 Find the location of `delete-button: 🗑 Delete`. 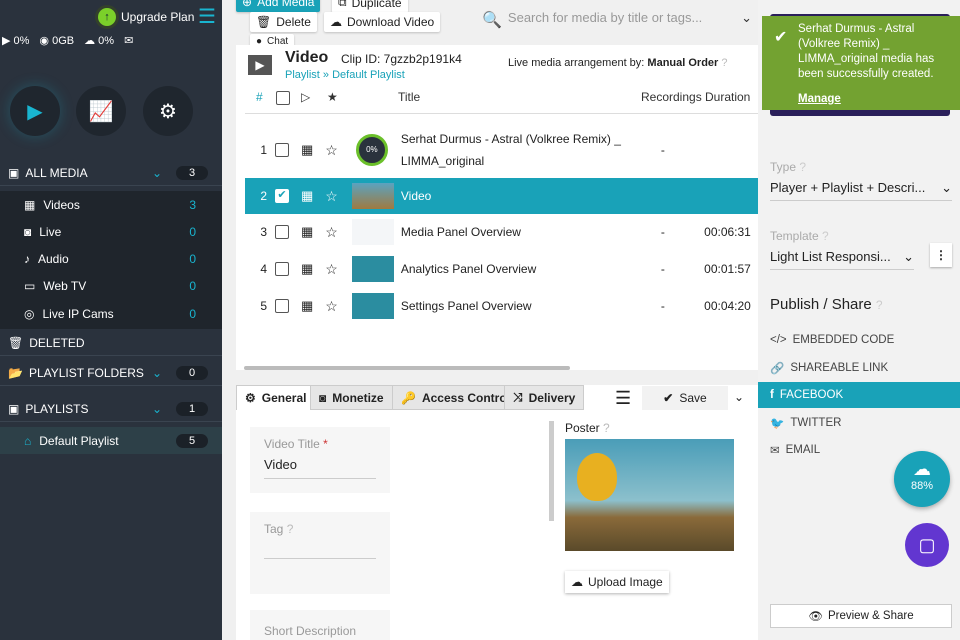

delete-button: 🗑 Delete is located at coordinates (283, 22).